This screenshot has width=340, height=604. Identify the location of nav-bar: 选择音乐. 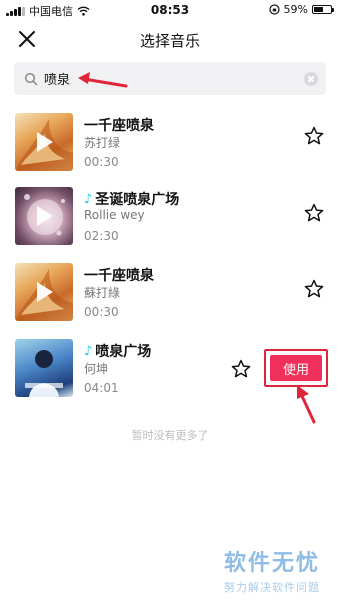
(170, 40).